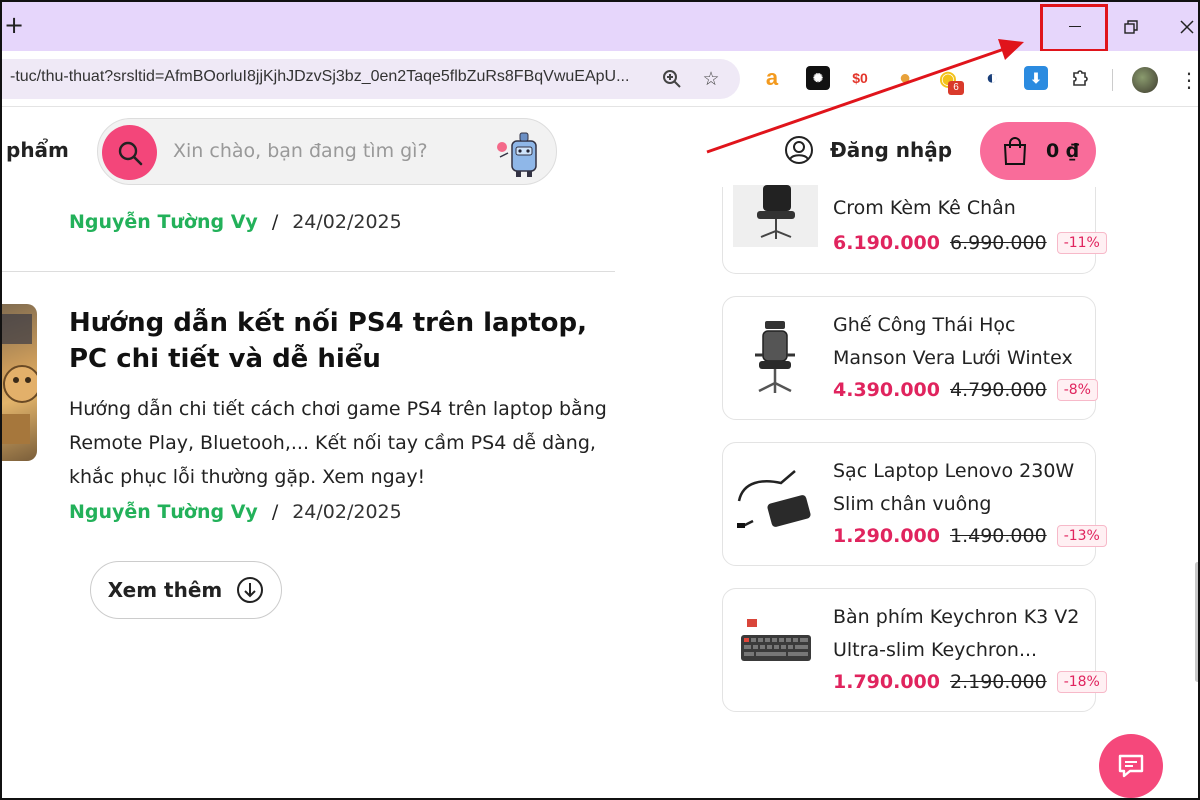 The height and width of the screenshot is (800, 1200). I want to click on browser-menu-icon: ⋮, so click(1188, 80).